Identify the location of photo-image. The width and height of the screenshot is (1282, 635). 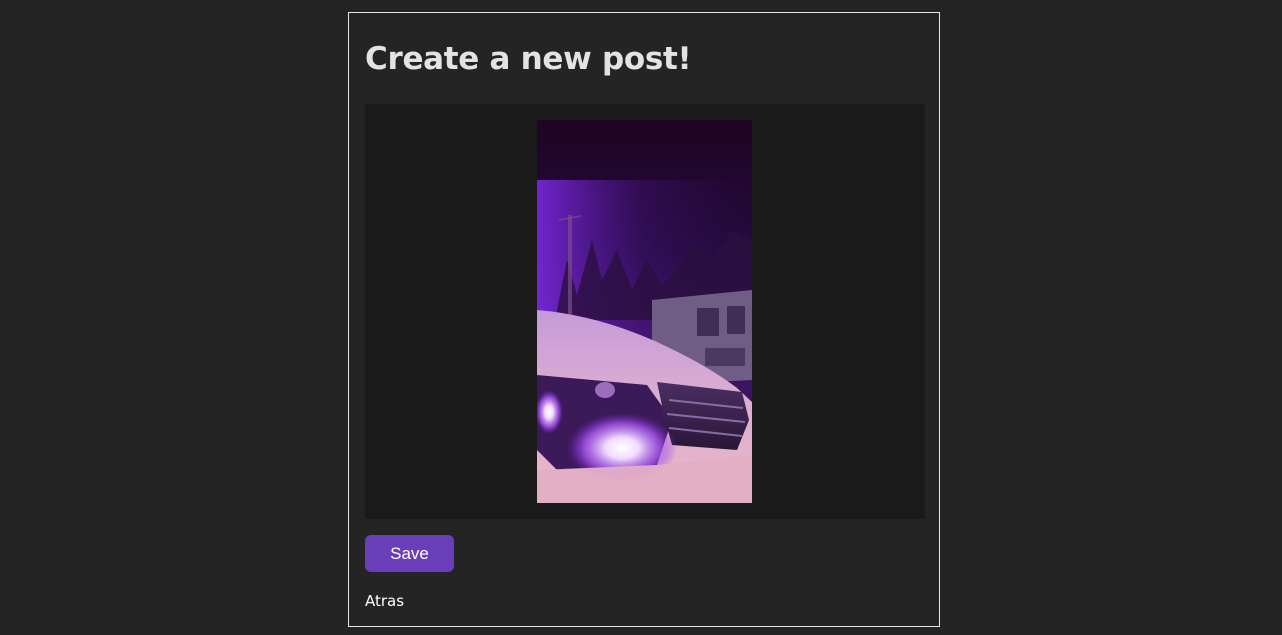
(644, 311).